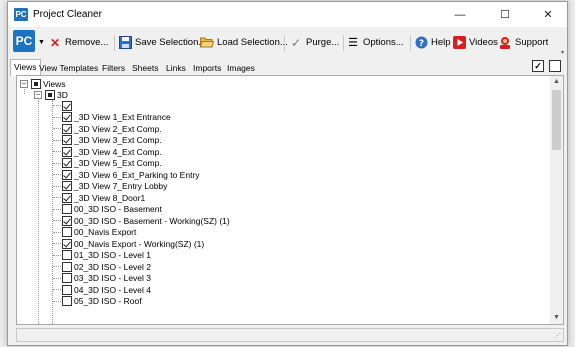 The width and height of the screenshot is (575, 347). What do you see at coordinates (106, 266) in the screenshot?
I see `tree-item: 02_3D ISO - Level 2` at bounding box center [106, 266].